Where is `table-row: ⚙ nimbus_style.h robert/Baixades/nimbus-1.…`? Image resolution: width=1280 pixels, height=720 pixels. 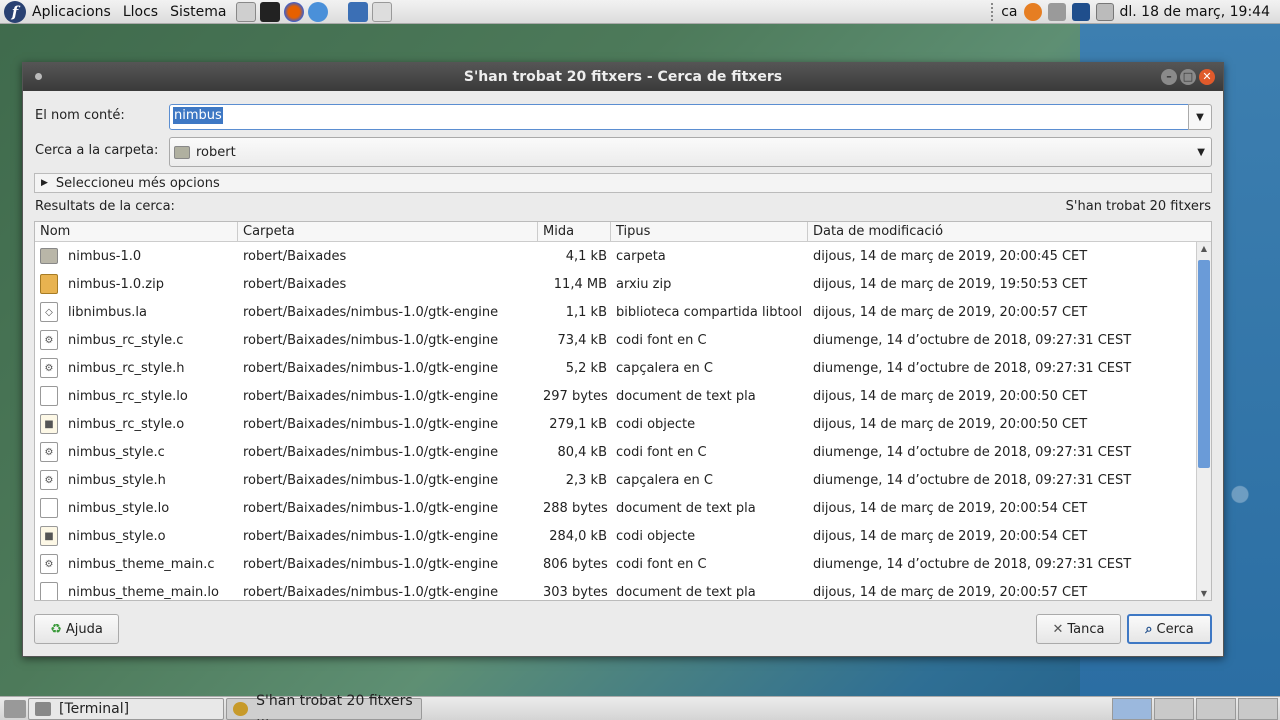 table-row: ⚙ nimbus_style.h robert/Baixades/nimbus-1.… is located at coordinates (616, 480).